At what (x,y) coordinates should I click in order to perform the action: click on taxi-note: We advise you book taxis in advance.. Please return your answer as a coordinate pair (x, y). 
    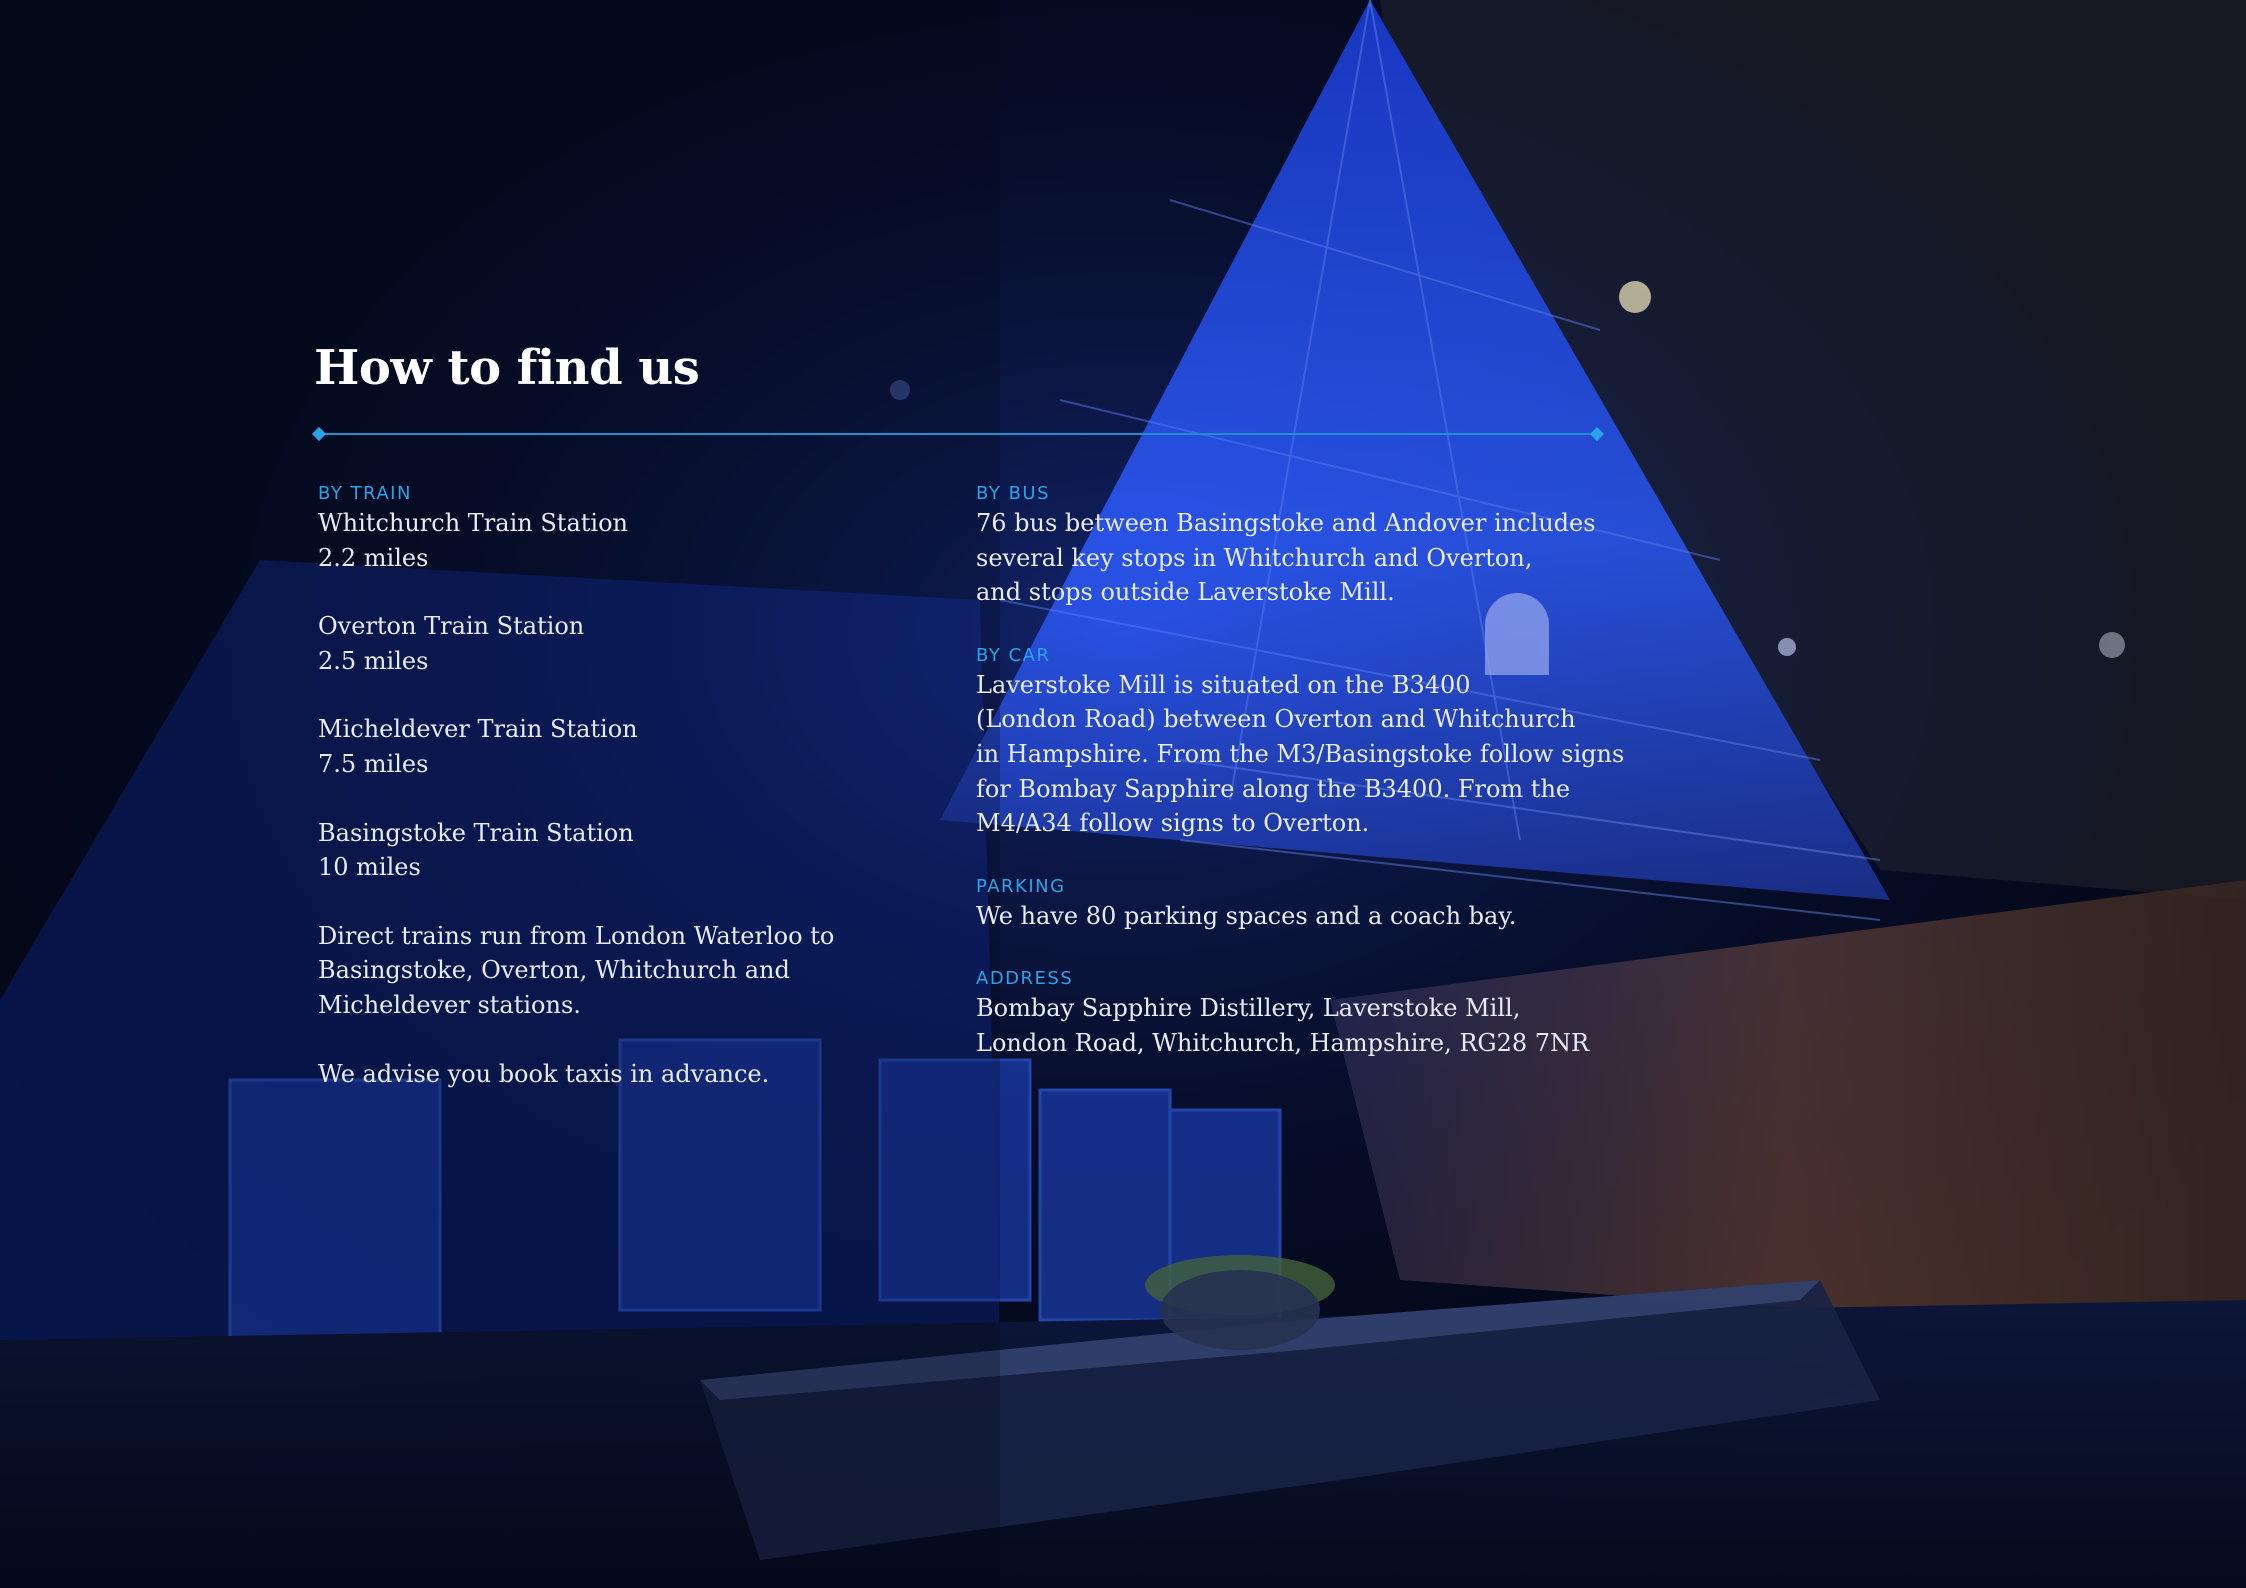
    Looking at the image, I should click on (628, 1074).